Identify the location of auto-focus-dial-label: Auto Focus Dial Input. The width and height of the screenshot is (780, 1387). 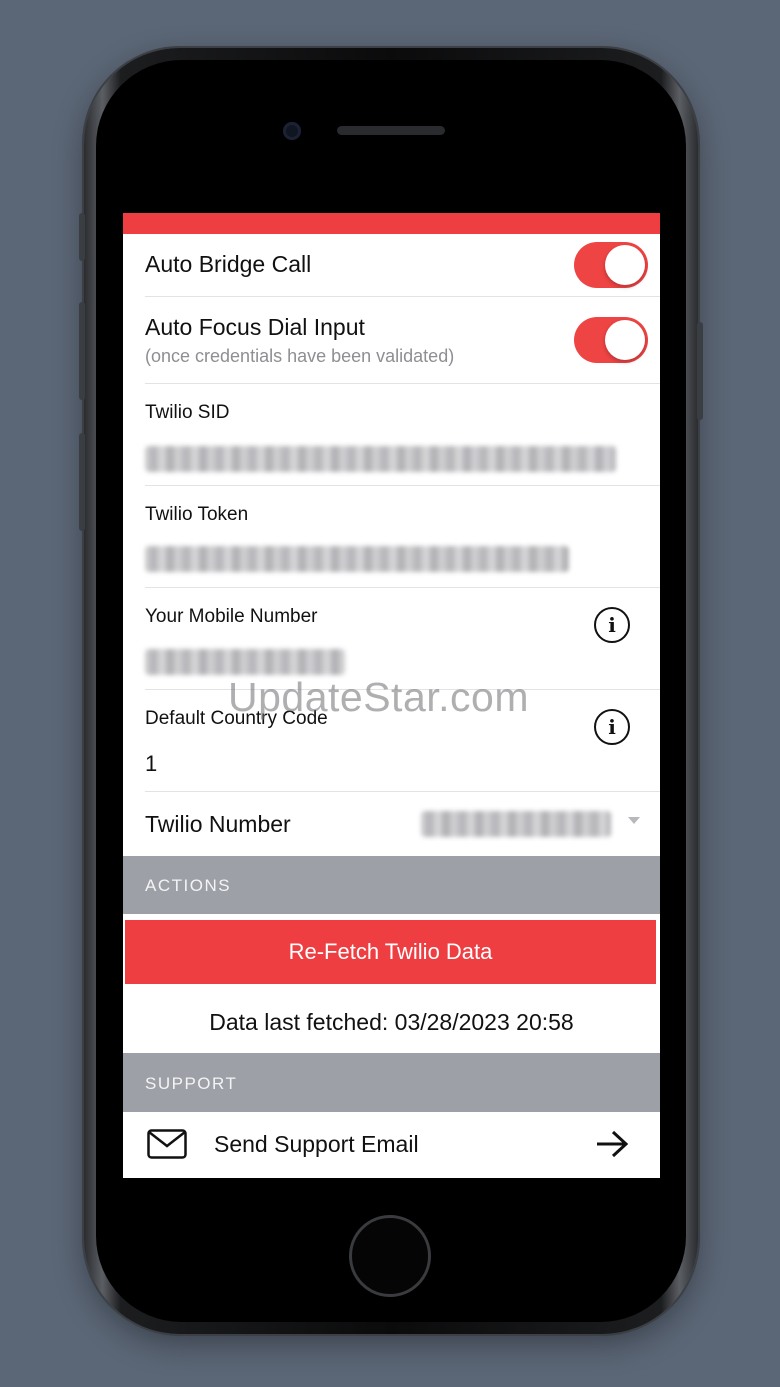
(255, 327).